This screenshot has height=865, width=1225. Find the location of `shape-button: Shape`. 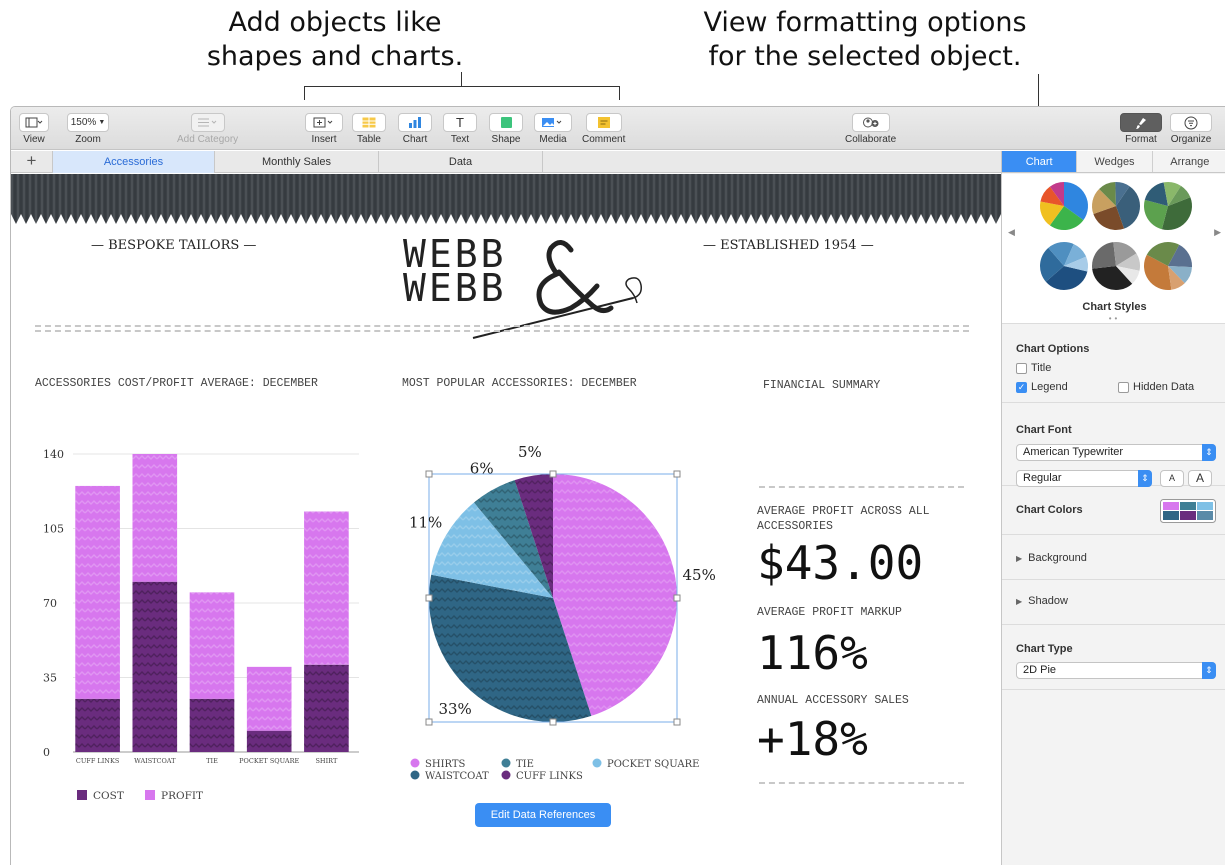

shape-button: Shape is located at coordinates (506, 129).